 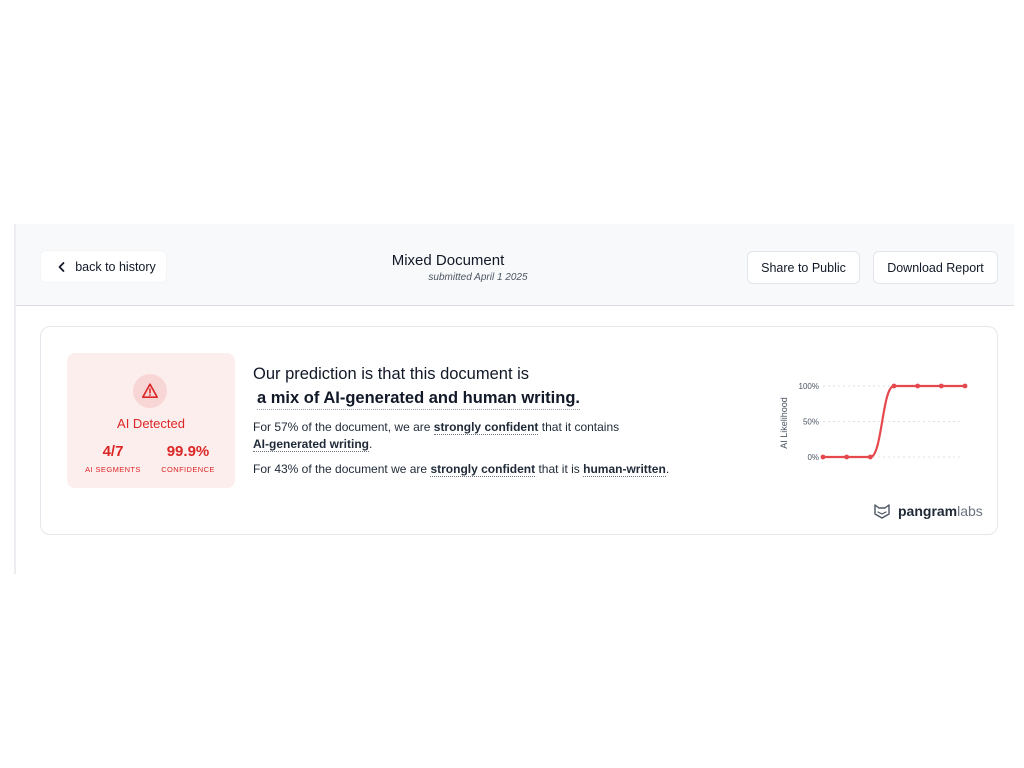 I want to click on chart-y-axis-label: AI Likelihood, so click(x=784, y=423).